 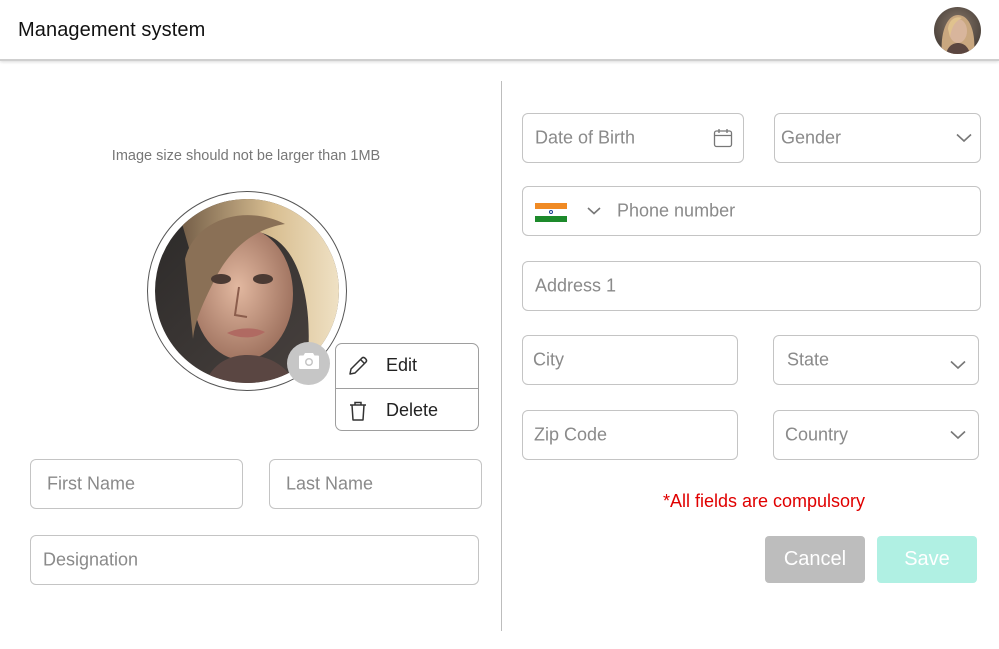 What do you see at coordinates (630, 435) in the screenshot?
I see `zip-code-field: Zip Code` at bounding box center [630, 435].